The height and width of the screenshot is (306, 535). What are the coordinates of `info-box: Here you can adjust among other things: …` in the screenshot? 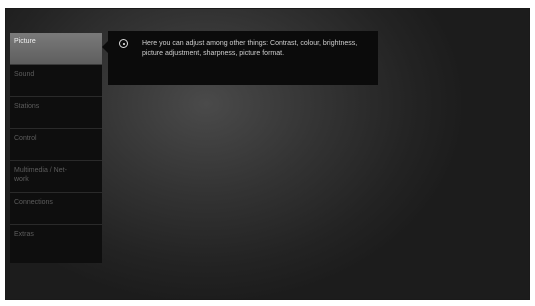 It's located at (243, 58).